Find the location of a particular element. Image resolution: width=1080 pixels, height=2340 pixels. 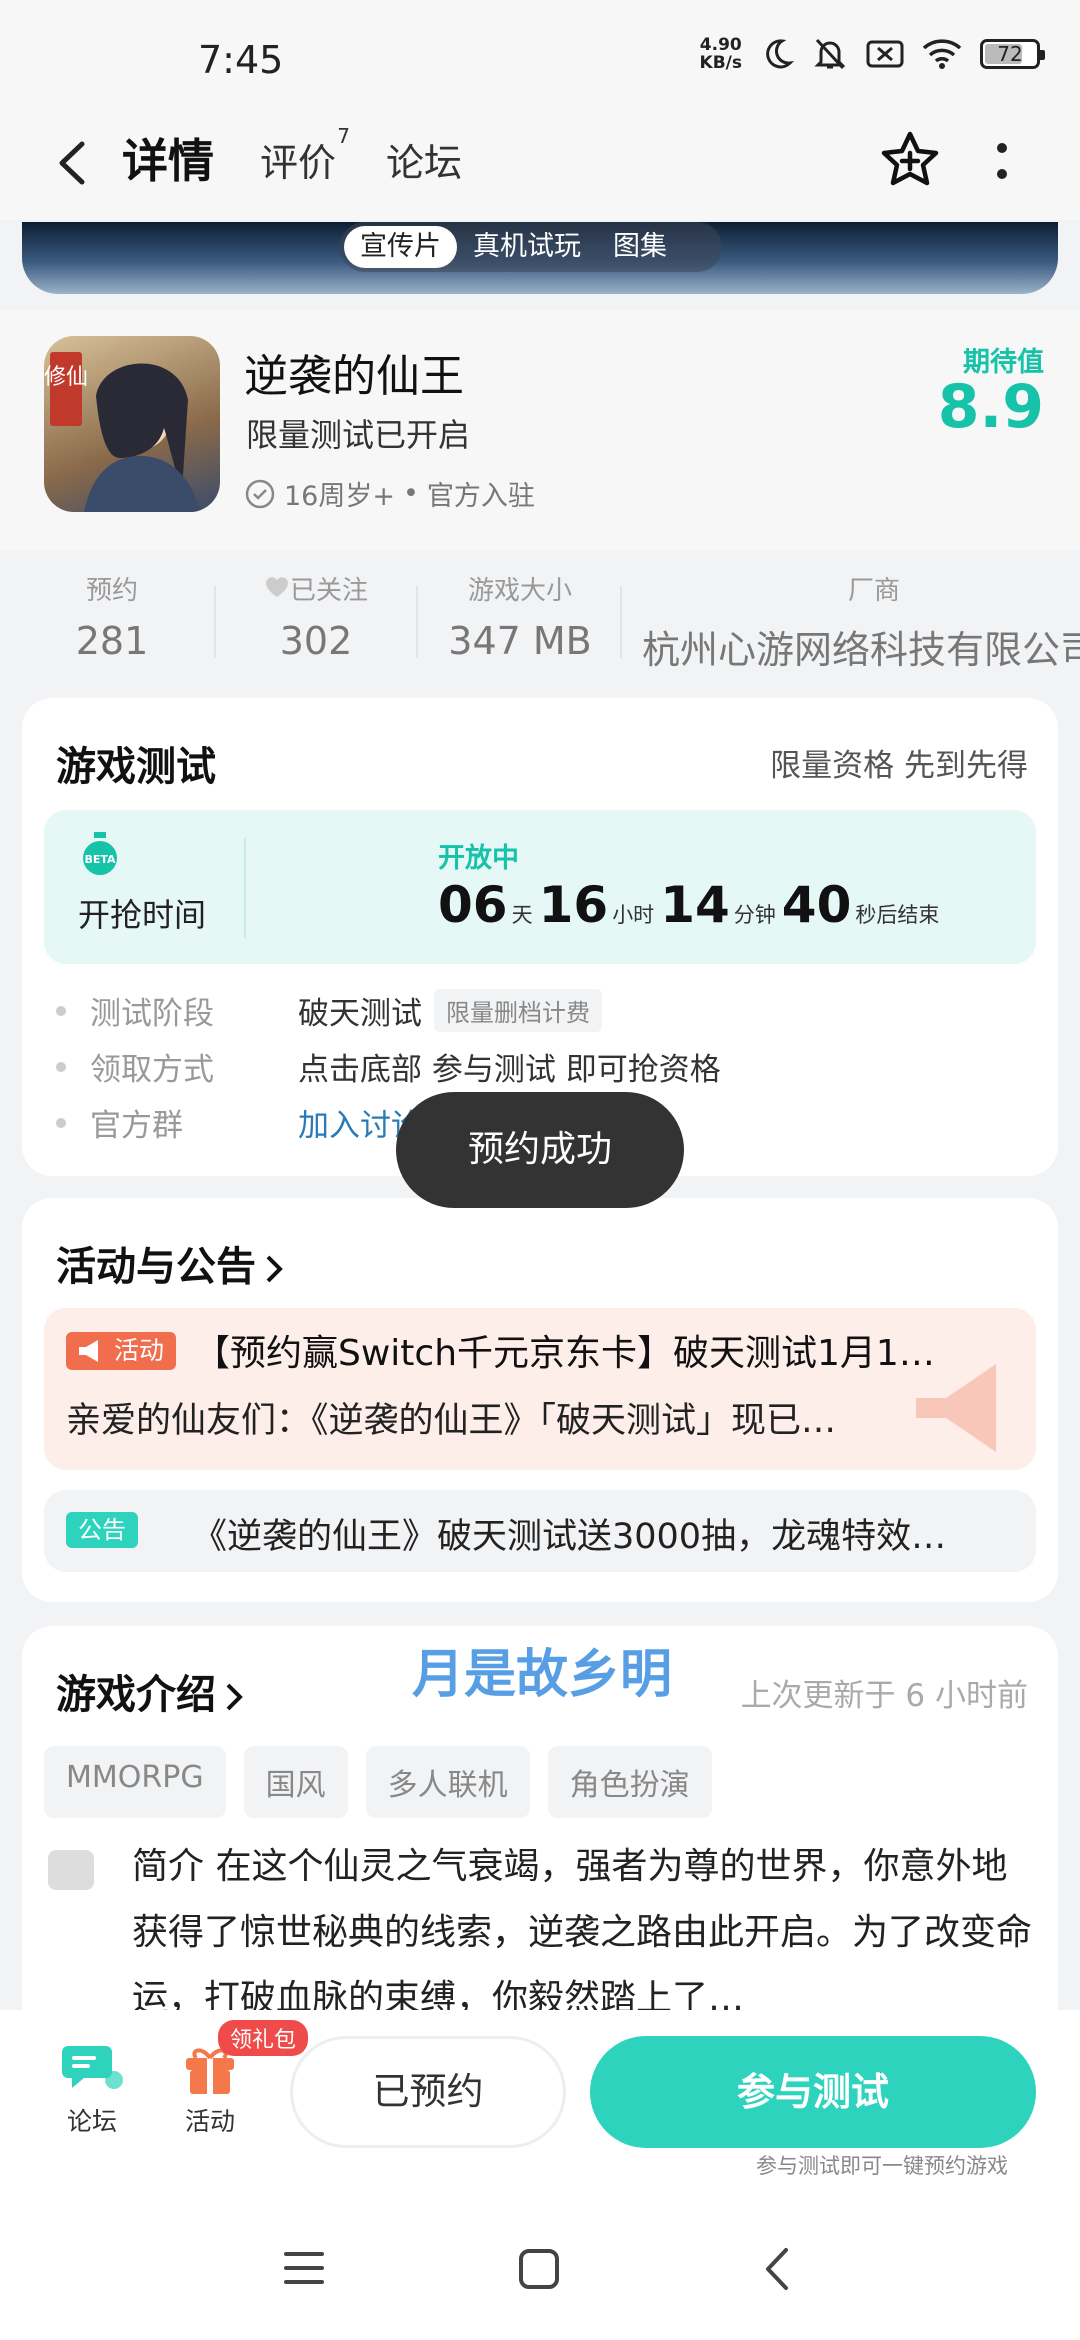

stat-followers: 已关注 302 is located at coordinates (316, 616).